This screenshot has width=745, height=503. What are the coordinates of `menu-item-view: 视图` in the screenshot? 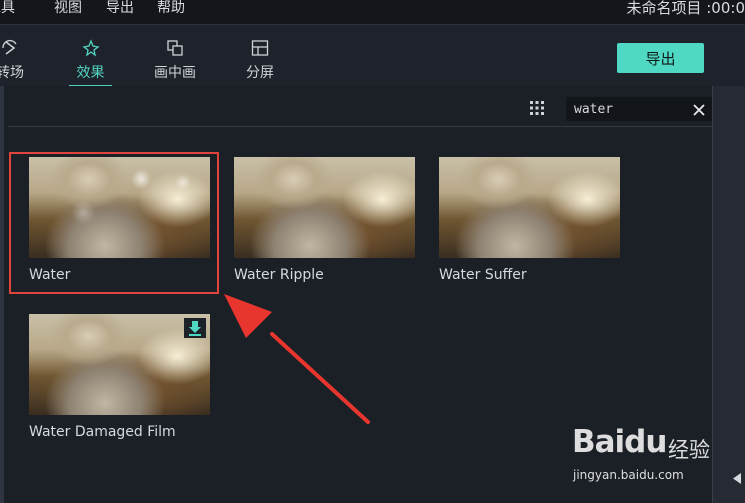 It's located at (68, 10).